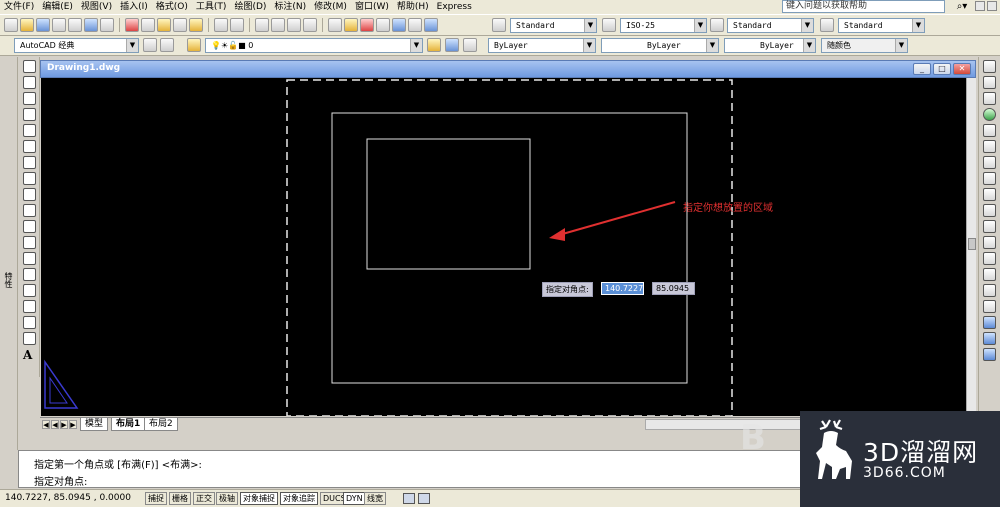  I want to click on pan-icon, so click(262, 25).